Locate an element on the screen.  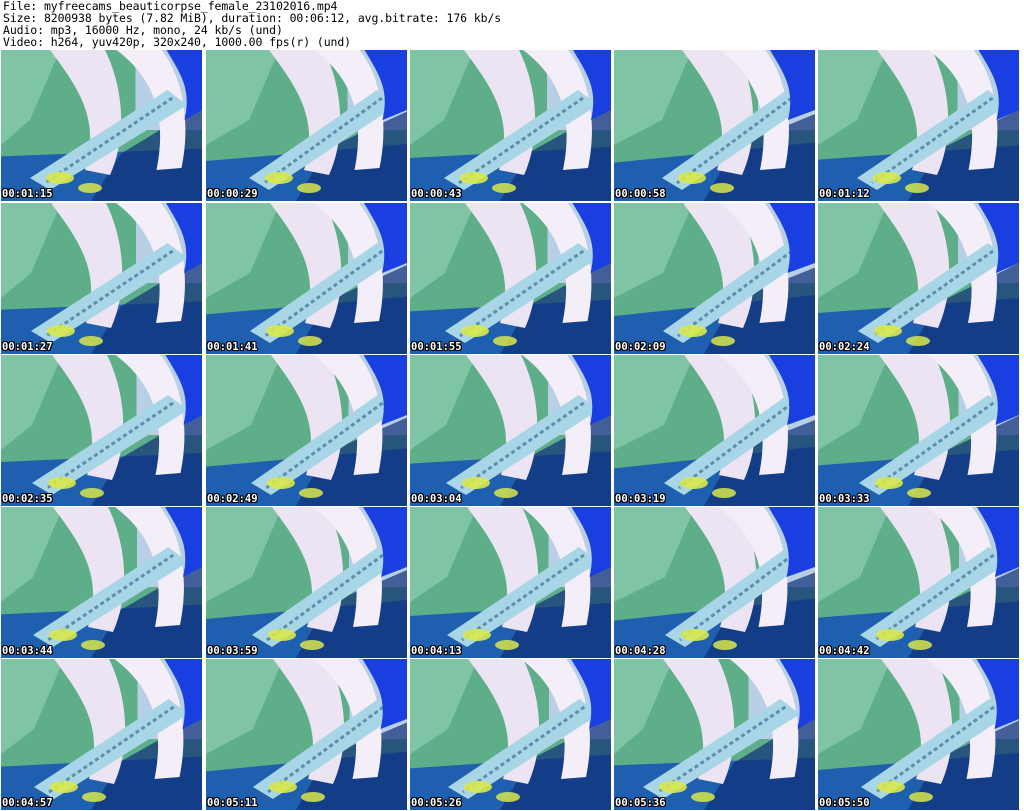
video-thumbnail: 00:00:29 is located at coordinates (306, 125).